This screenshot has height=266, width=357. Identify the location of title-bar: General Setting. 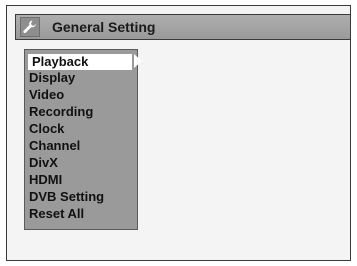
(183, 27).